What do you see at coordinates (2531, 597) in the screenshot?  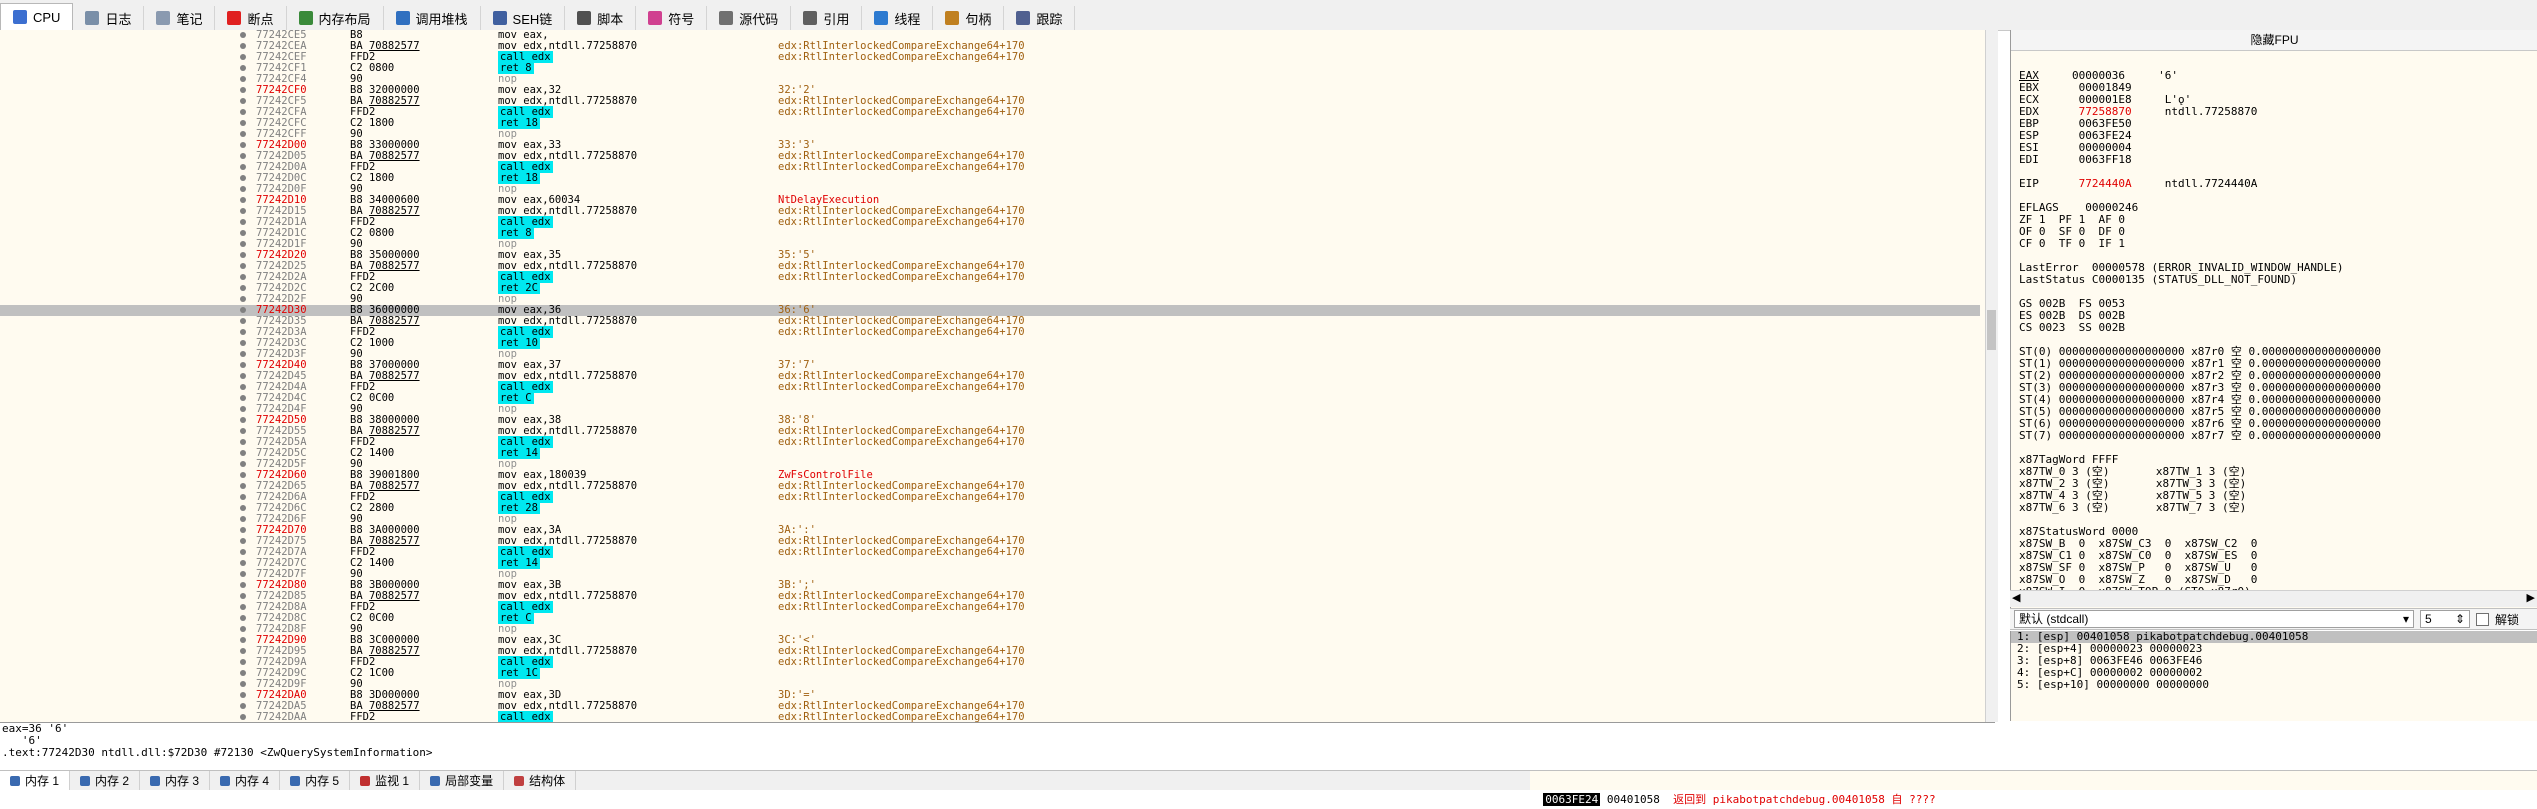 I see `scroll-right-icon: ▶` at bounding box center [2531, 597].